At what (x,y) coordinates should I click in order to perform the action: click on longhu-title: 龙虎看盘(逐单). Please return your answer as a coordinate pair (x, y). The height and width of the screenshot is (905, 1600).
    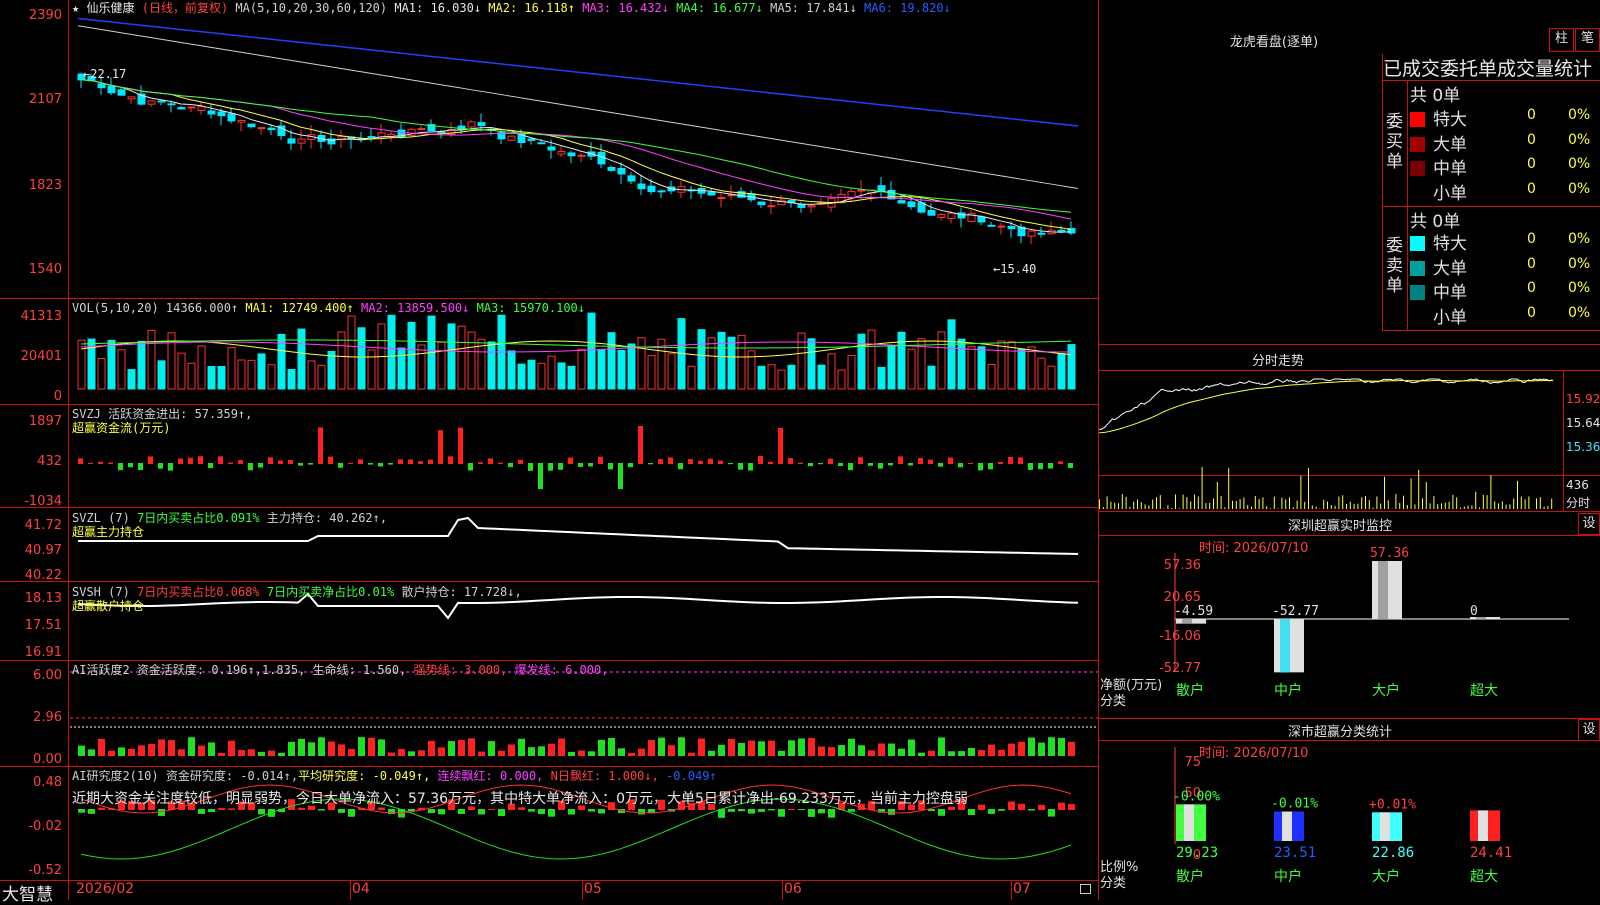
    Looking at the image, I should click on (1274, 40).